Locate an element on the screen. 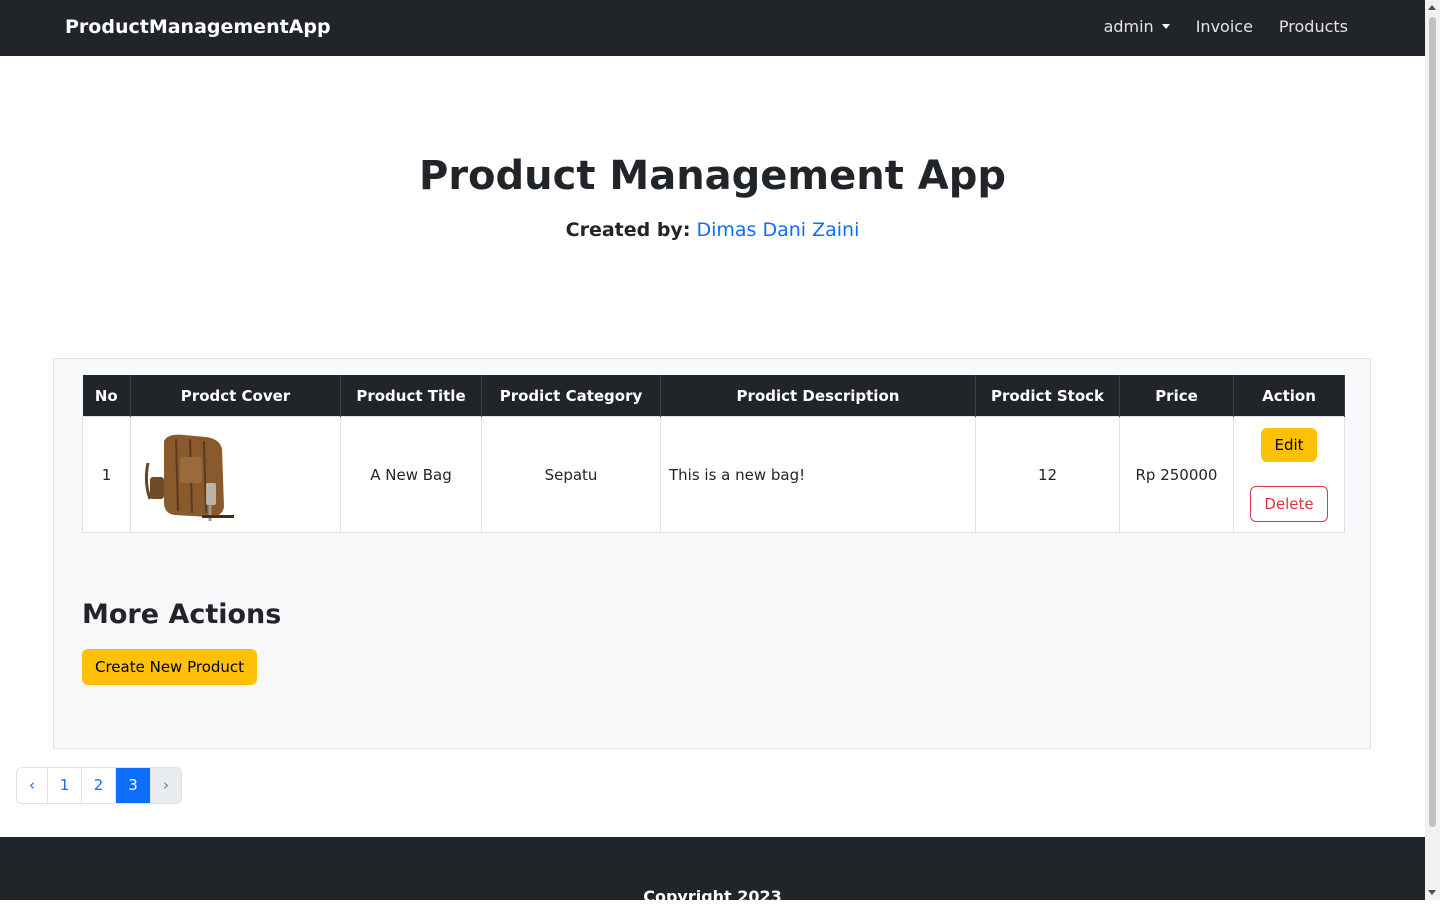  nav-link-invoice: Invoice is located at coordinates (1224, 26).